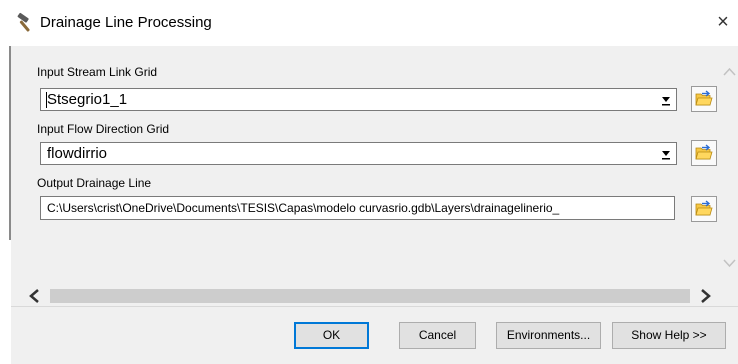 This screenshot has height=364, width=738. Describe the element at coordinates (358, 153) in the screenshot. I see `flow-direction-combo: flowdirrio` at that location.